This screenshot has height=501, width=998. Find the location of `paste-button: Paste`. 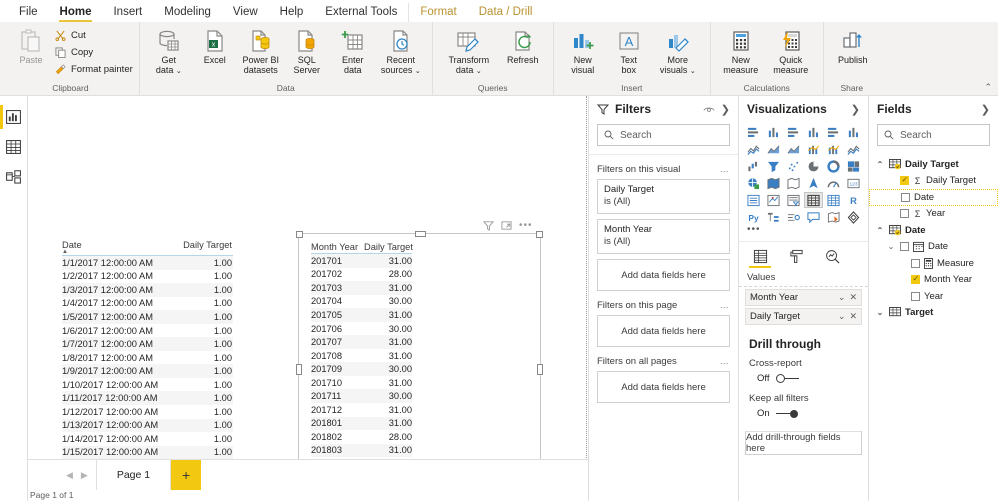

paste-button: Paste is located at coordinates (31, 45).